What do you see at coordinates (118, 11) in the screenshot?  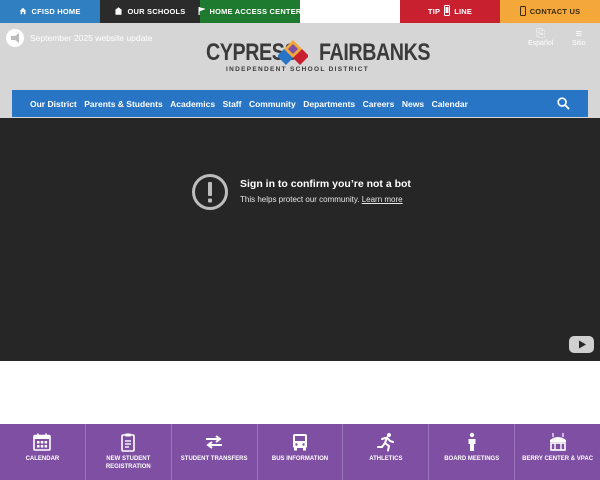 I see `school-icon` at bounding box center [118, 11].